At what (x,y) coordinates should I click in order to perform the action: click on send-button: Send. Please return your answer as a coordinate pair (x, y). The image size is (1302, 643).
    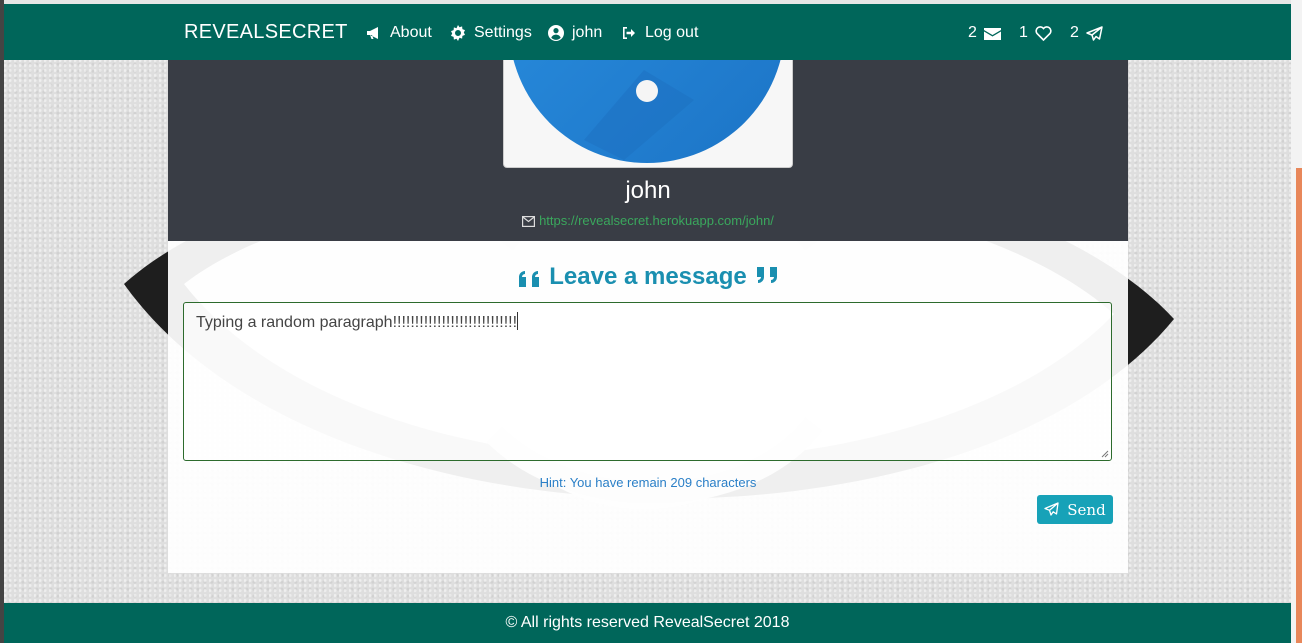
    Looking at the image, I should click on (1075, 509).